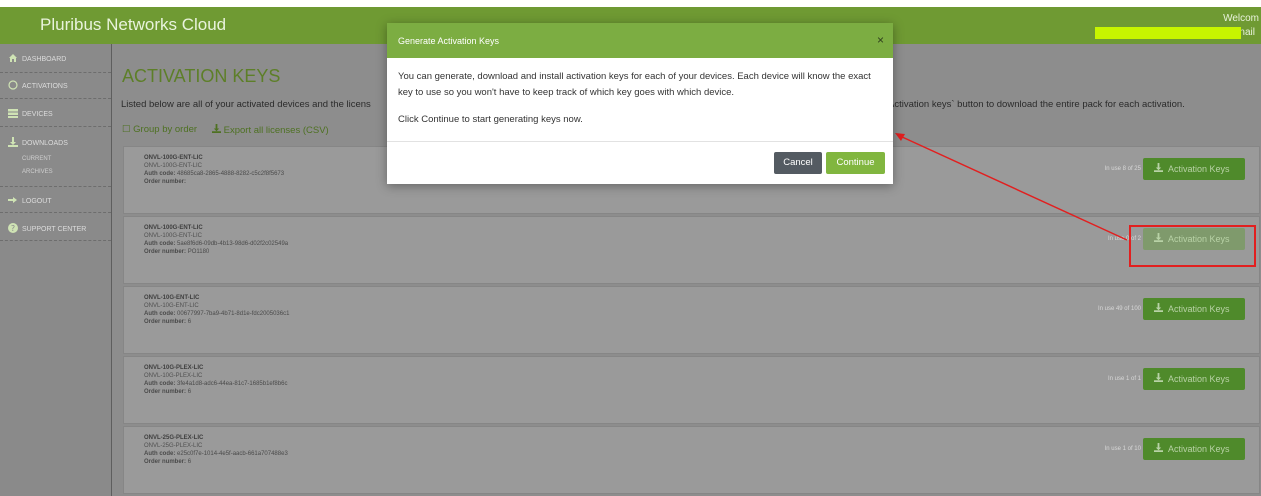 The height and width of the screenshot is (496, 1261). What do you see at coordinates (449, 41) in the screenshot?
I see `modal-title: Generate Activation Keys` at bounding box center [449, 41].